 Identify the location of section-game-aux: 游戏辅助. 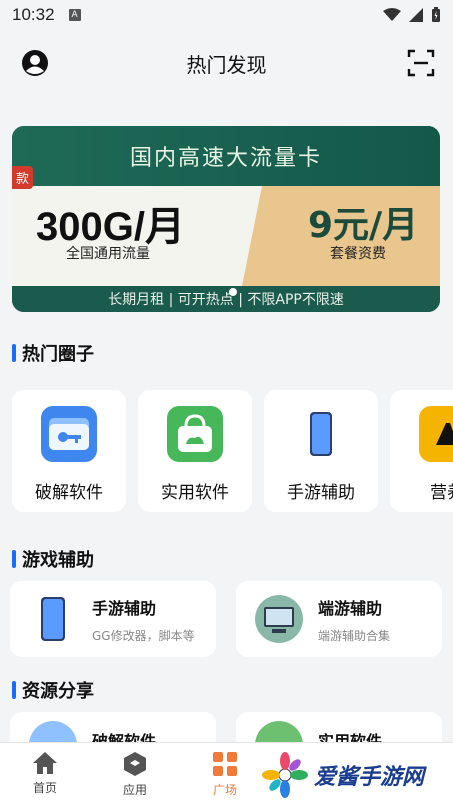
(53, 559).